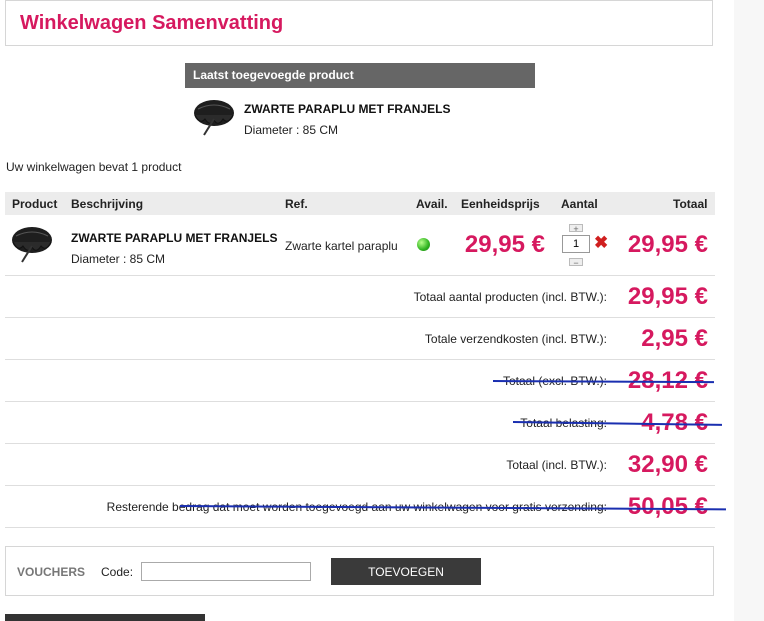 This screenshot has width=764, height=621. I want to click on col-total: Totaal, so click(690, 204).